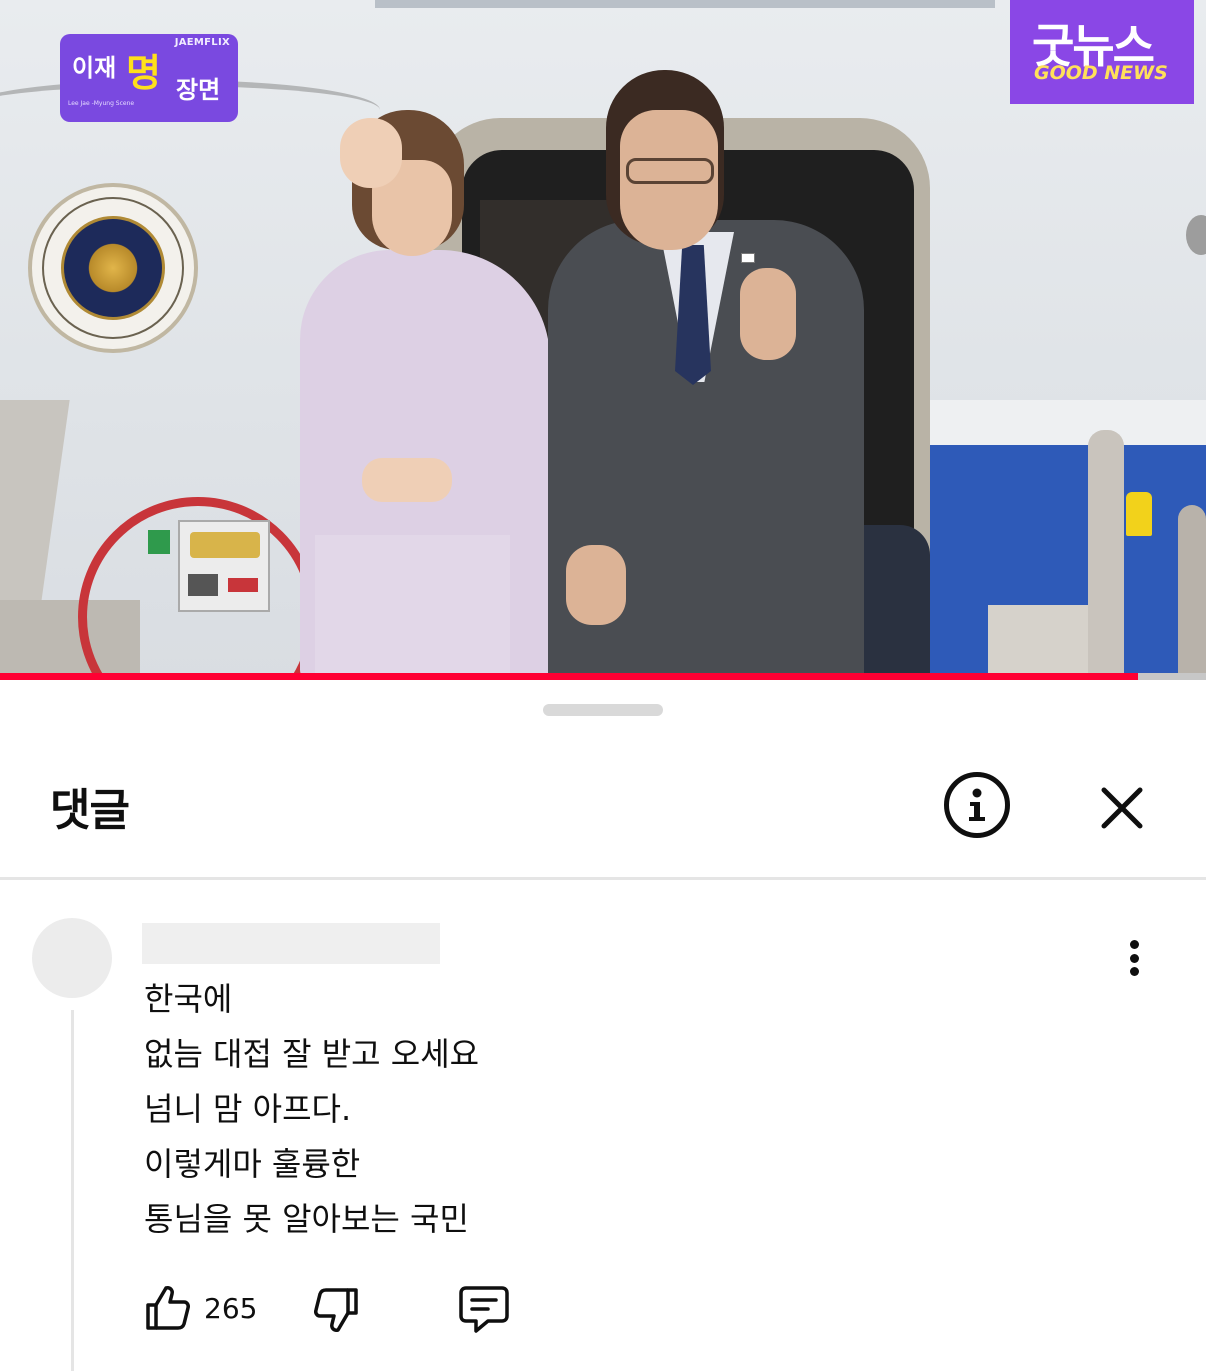  Describe the element at coordinates (407, 480) in the screenshot. I see `woman-hands` at that location.